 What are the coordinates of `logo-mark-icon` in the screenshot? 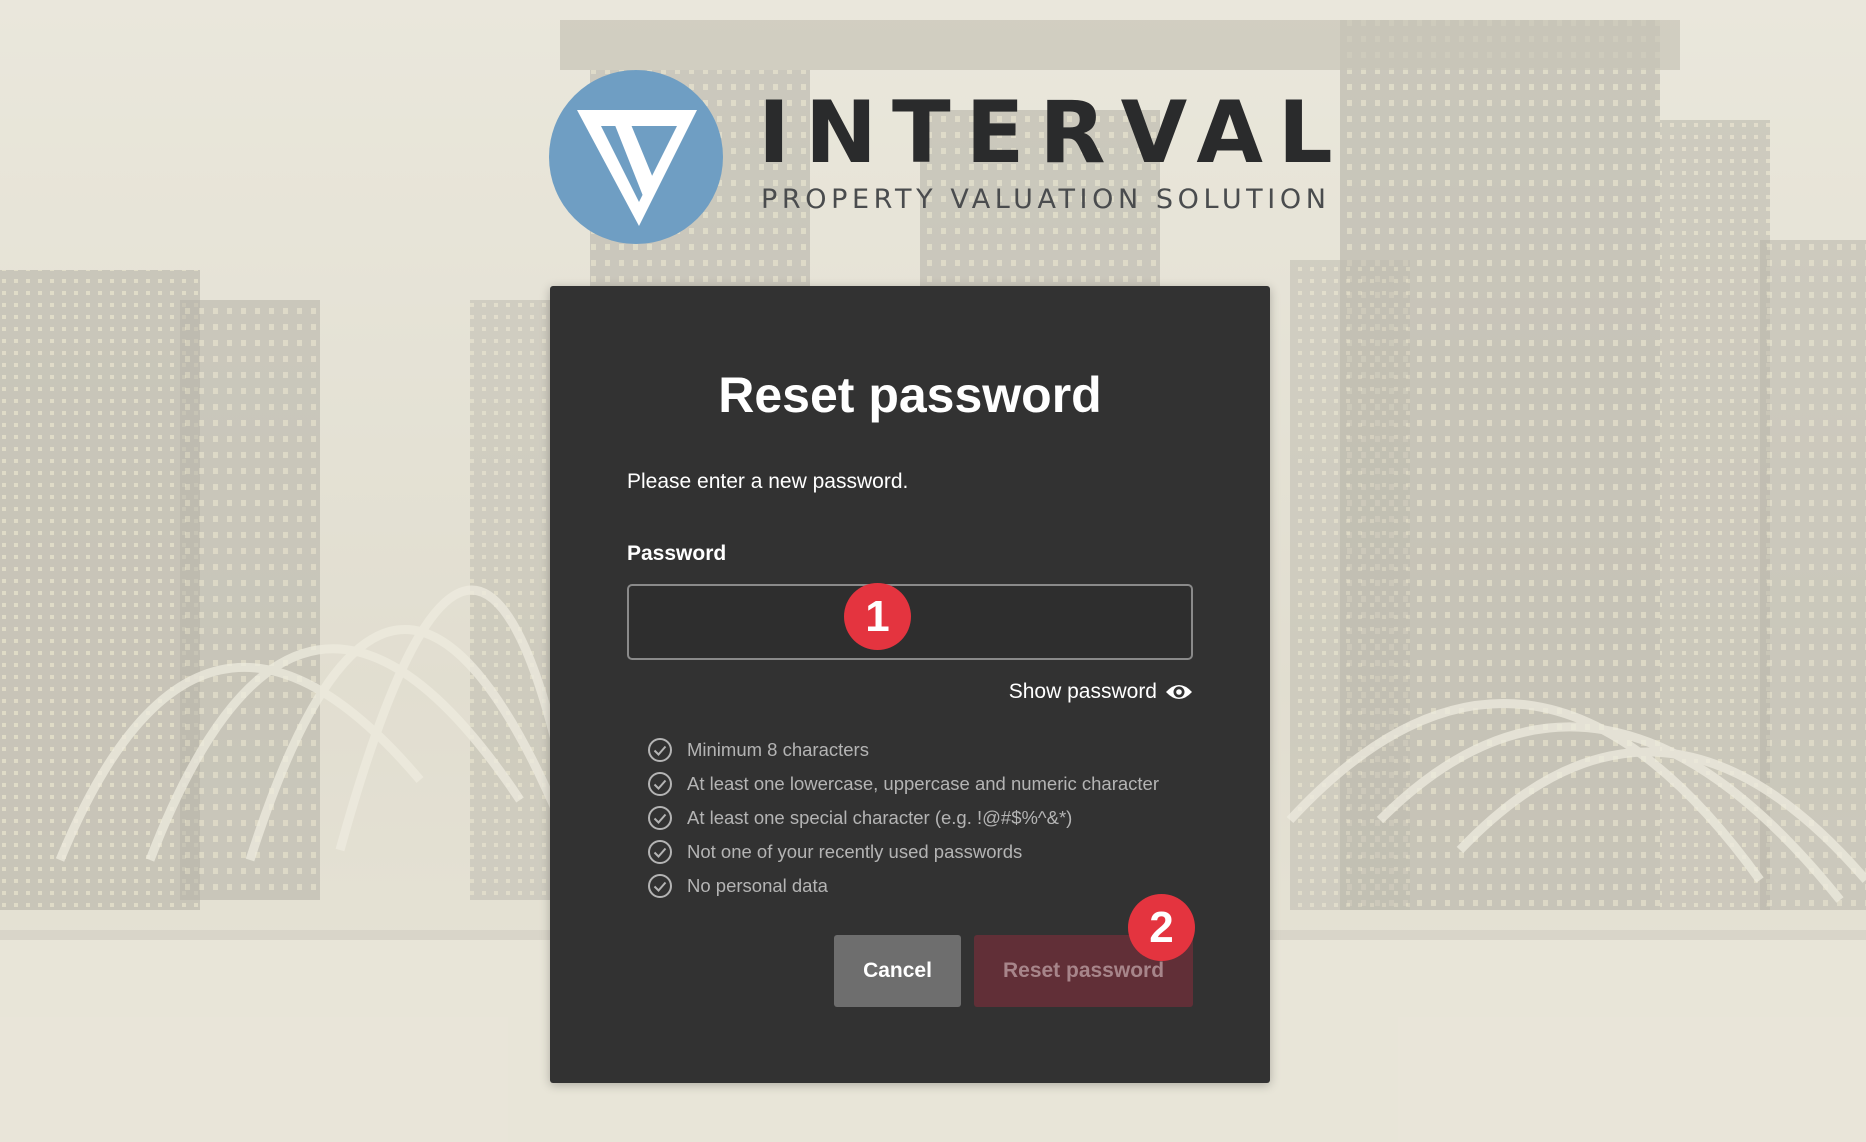 It's located at (636, 157).